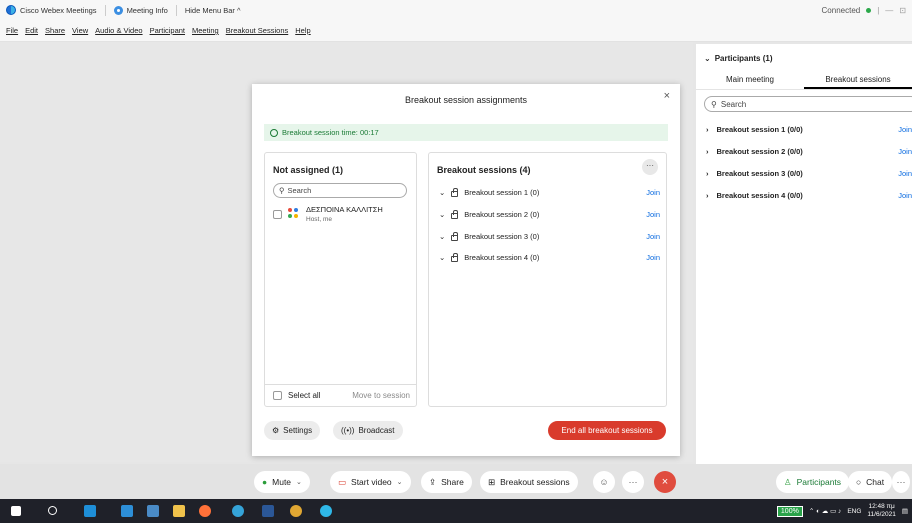  I want to click on mute-button: ● Mute ⌄, so click(282, 482).